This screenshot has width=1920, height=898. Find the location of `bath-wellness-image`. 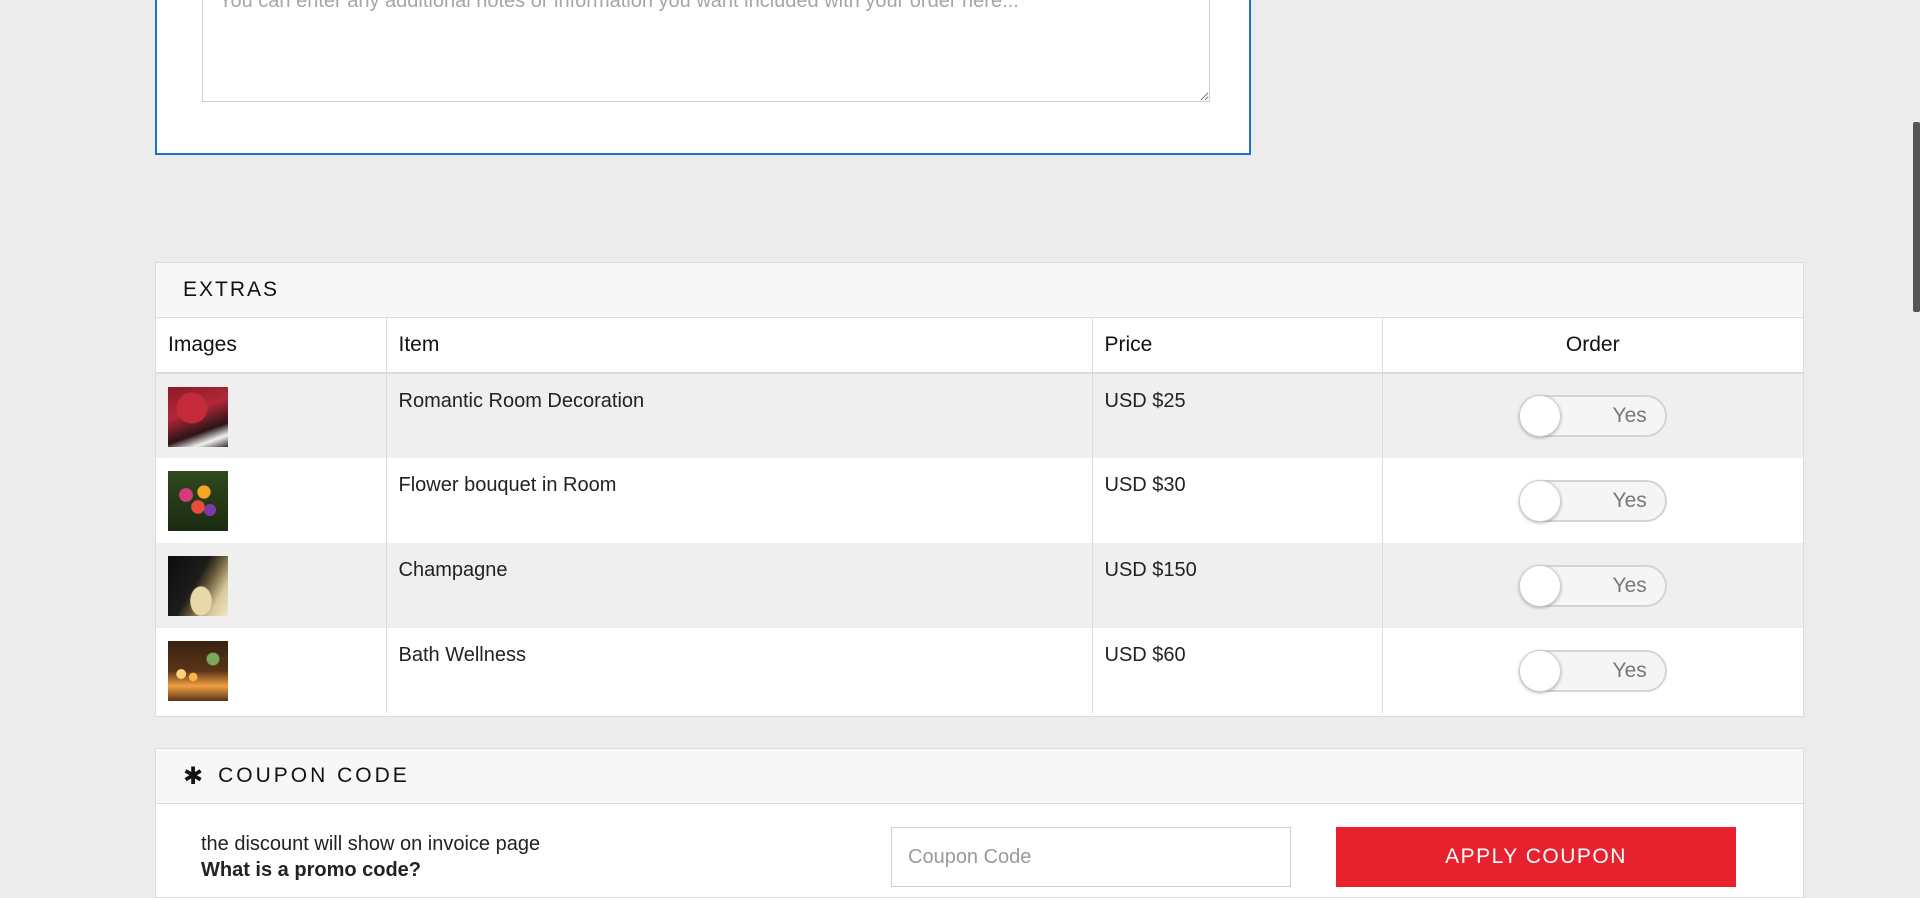

bath-wellness-image is located at coordinates (198, 671).